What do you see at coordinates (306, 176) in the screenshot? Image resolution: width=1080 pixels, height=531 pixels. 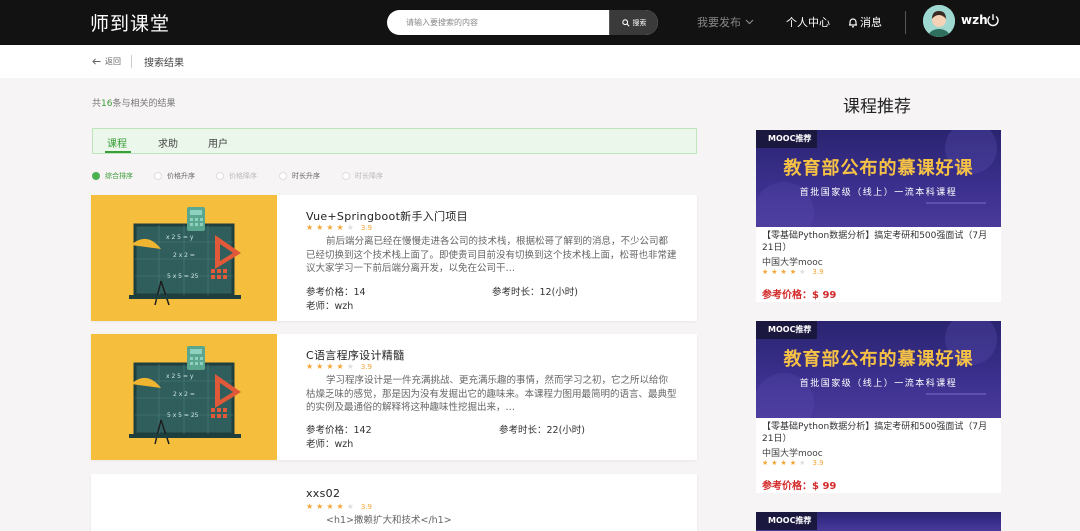 I see `sort-duration-asc-label: 时长升序` at bounding box center [306, 176].